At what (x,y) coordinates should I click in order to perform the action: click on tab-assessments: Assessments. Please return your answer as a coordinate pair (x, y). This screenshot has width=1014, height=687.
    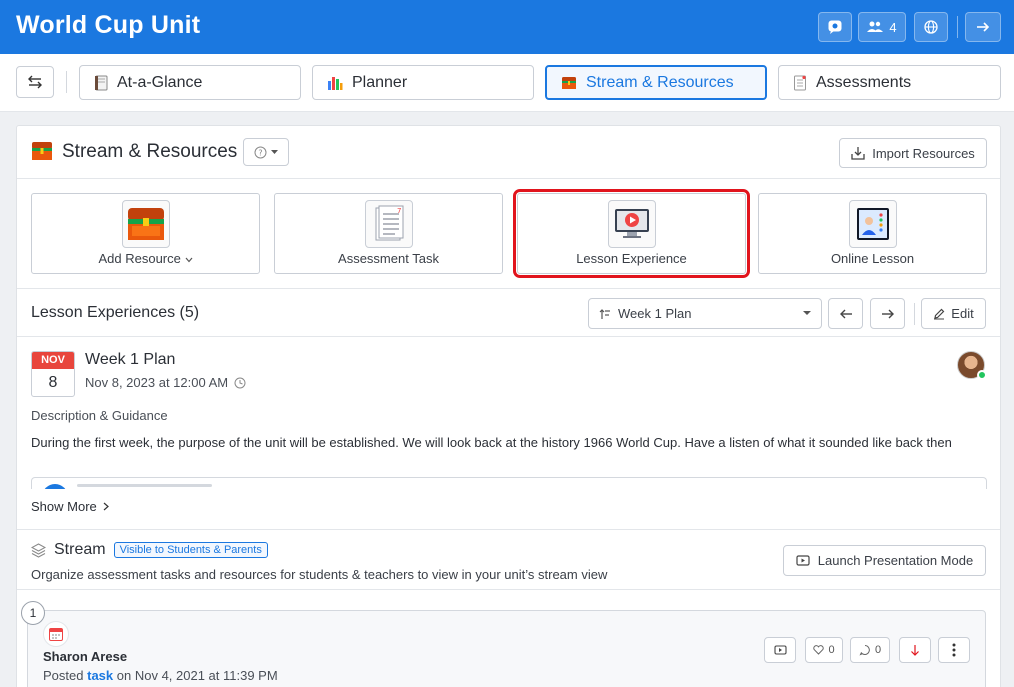
    Looking at the image, I should click on (889, 82).